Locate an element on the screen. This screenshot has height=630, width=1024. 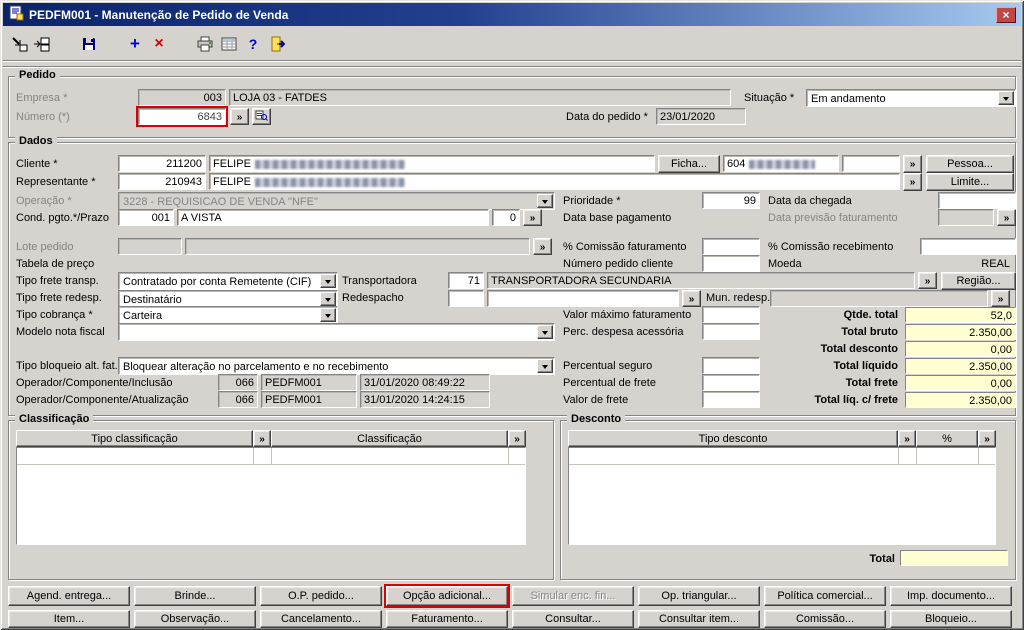
prioridade-field: 99 is located at coordinates (731, 200).